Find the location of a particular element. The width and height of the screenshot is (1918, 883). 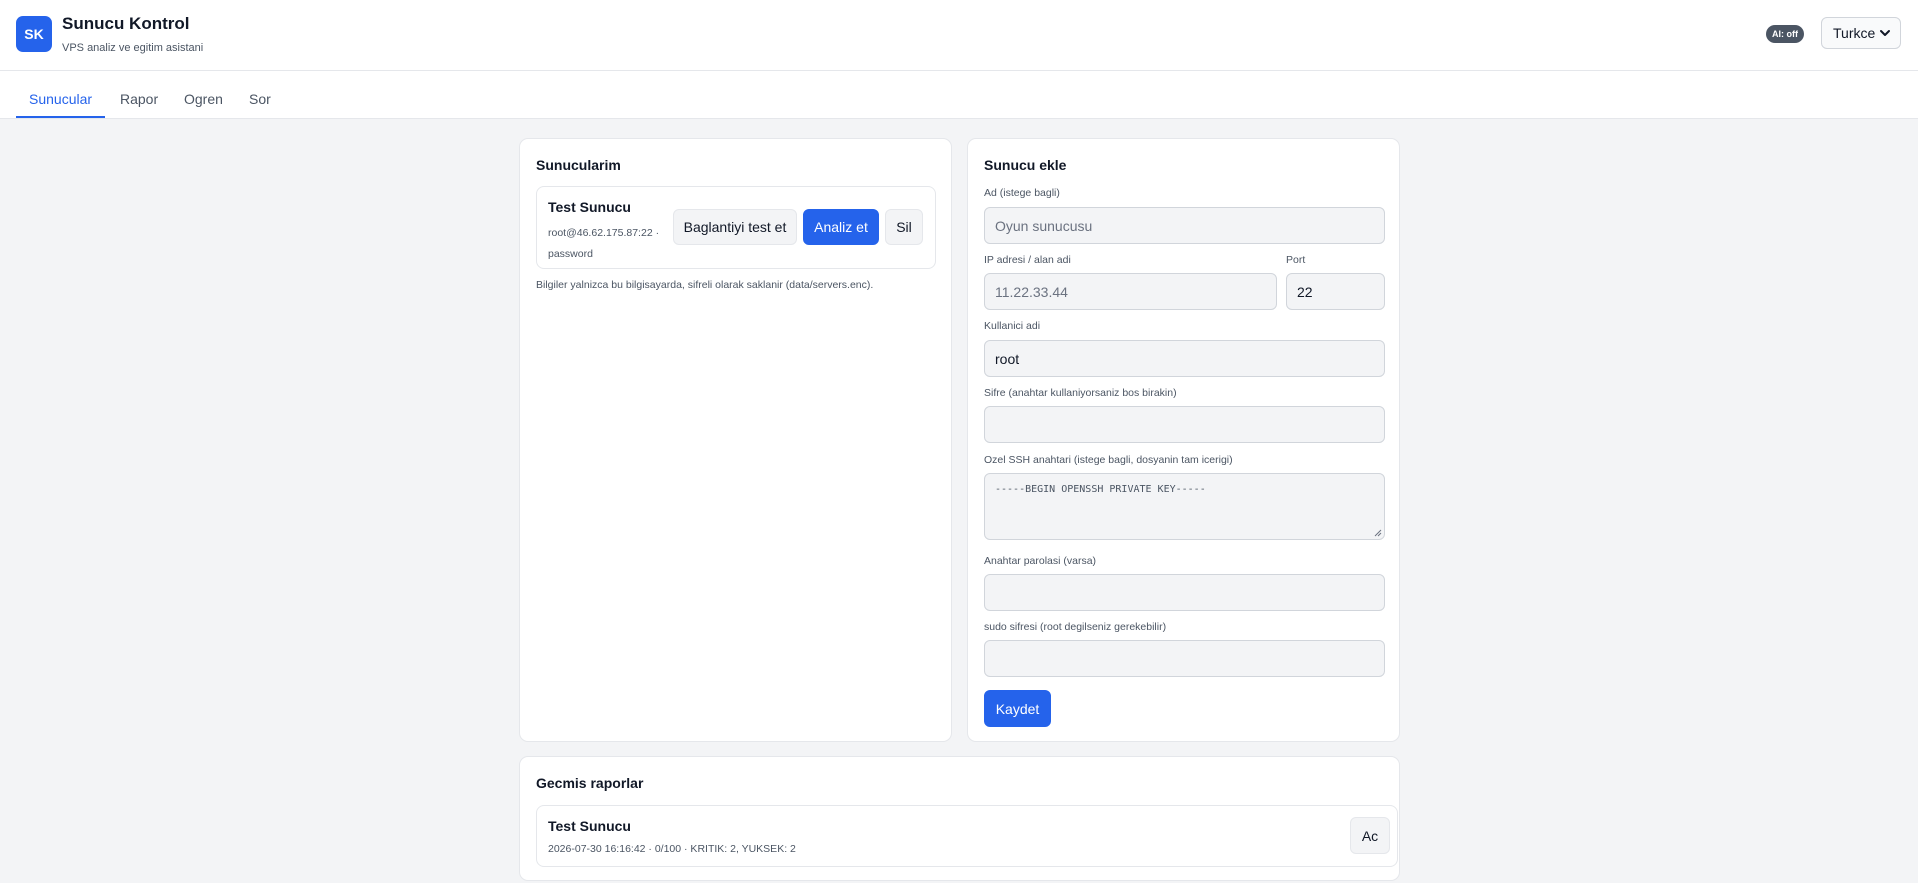

delete-server-button: Sil is located at coordinates (904, 227).